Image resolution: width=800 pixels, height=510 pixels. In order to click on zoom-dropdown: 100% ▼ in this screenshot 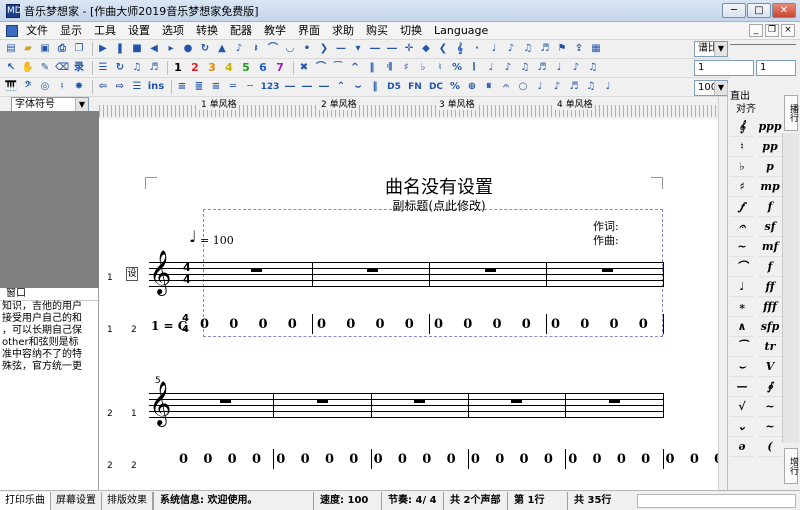, I will do `click(711, 88)`.